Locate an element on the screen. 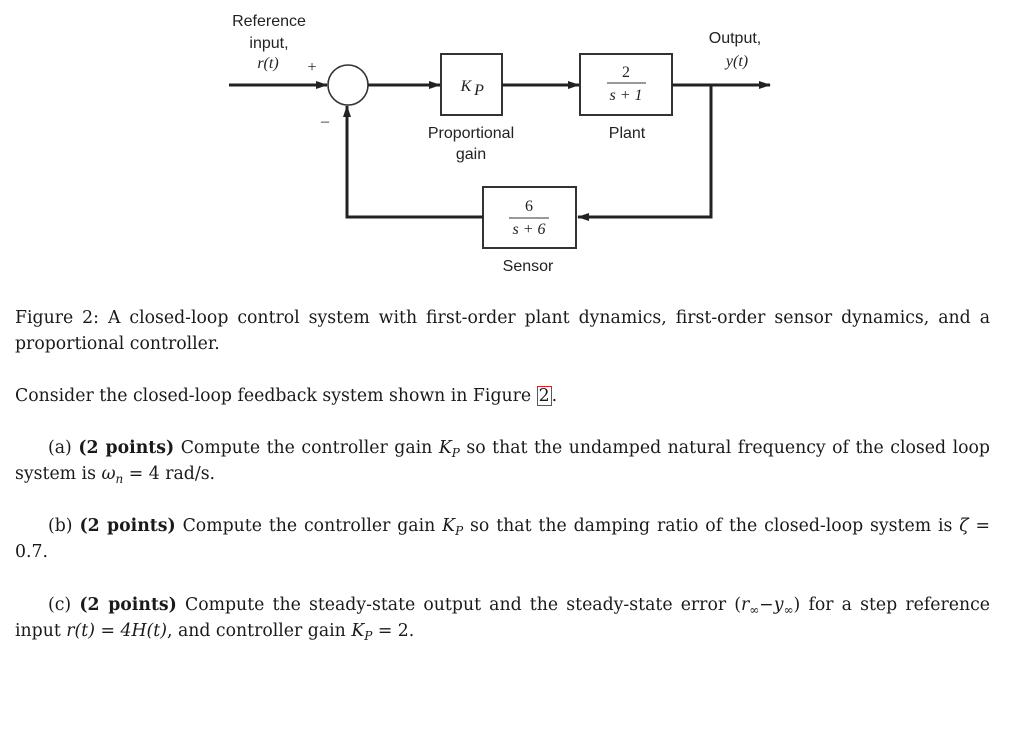 The image size is (1024, 735). question-c-kp-value: = 2. is located at coordinates (396, 631).